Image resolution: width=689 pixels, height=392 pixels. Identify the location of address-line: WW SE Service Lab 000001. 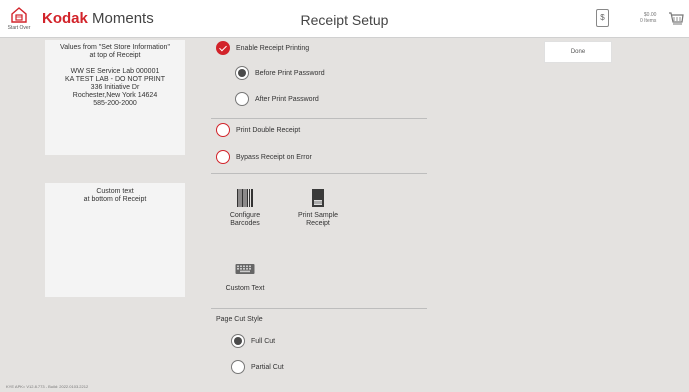
(115, 71).